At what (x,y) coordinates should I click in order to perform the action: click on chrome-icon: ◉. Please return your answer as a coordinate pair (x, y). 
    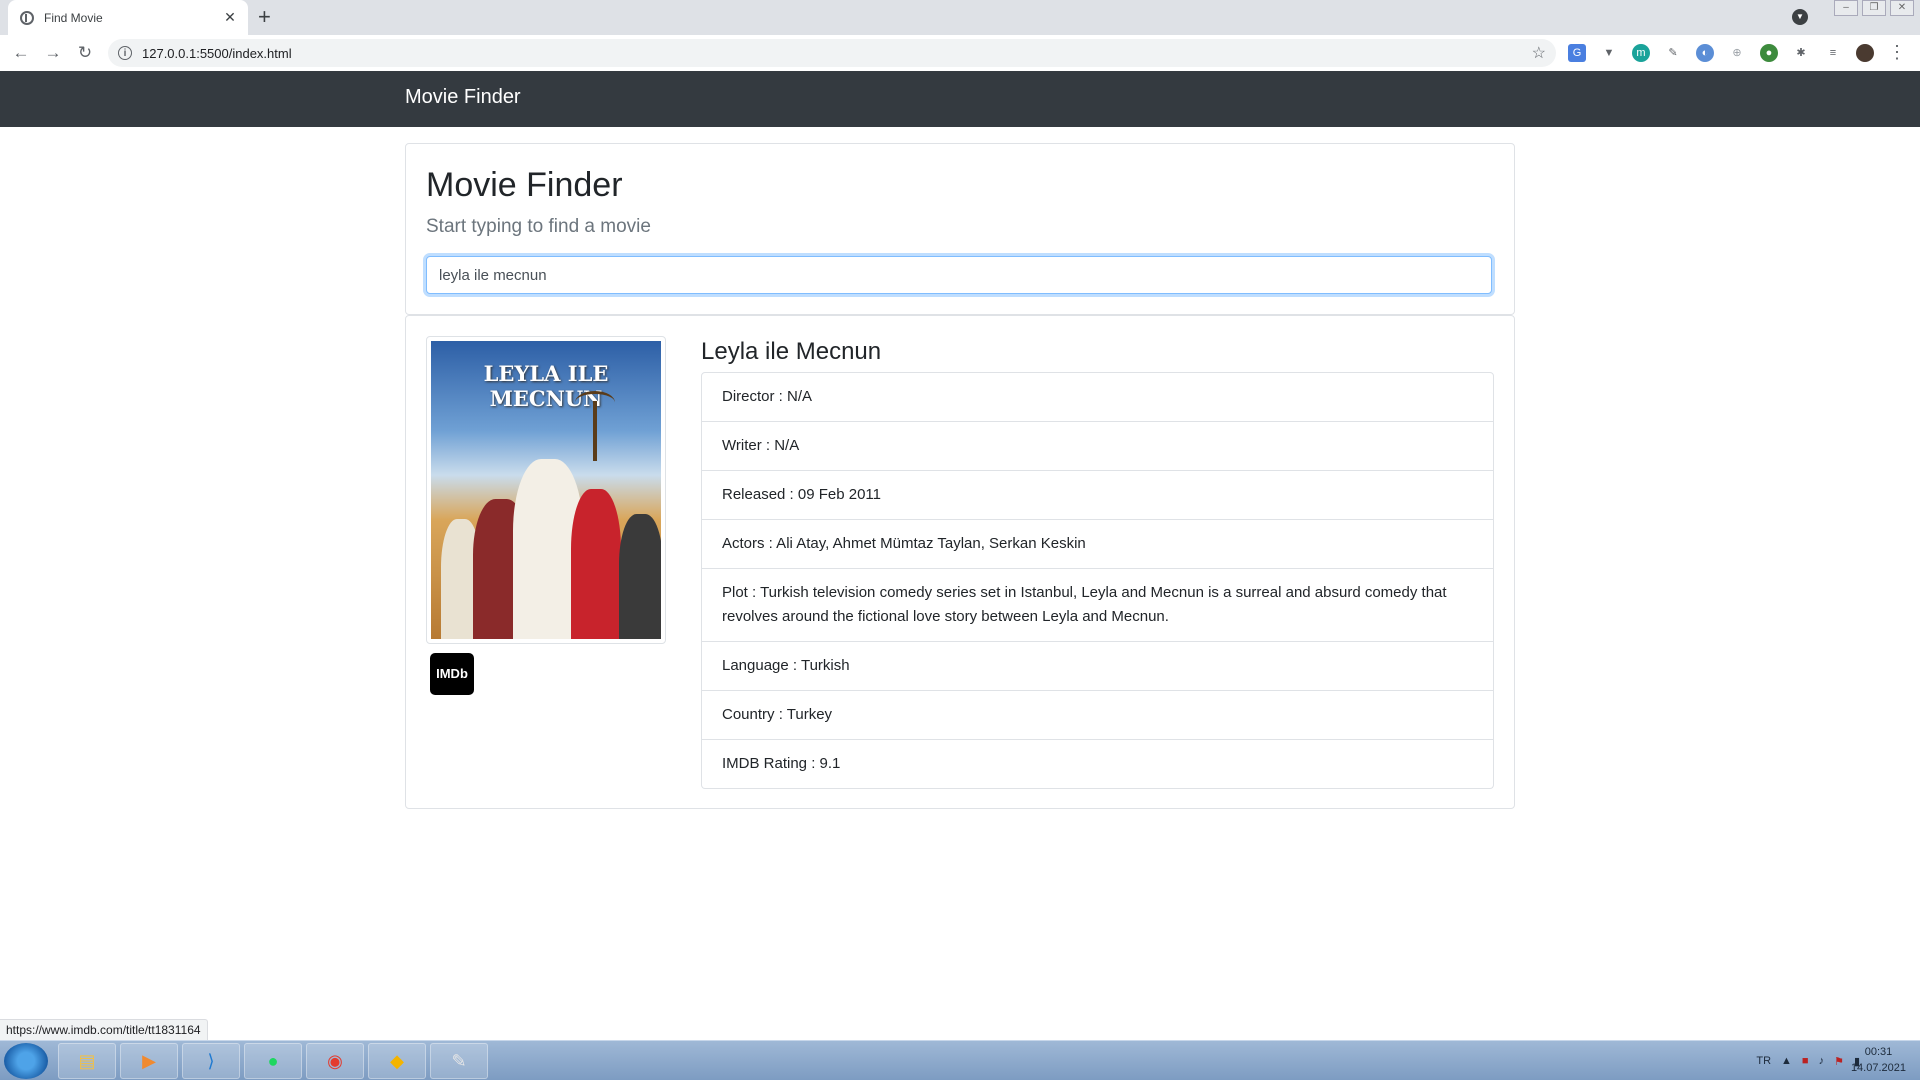
    Looking at the image, I should click on (335, 1061).